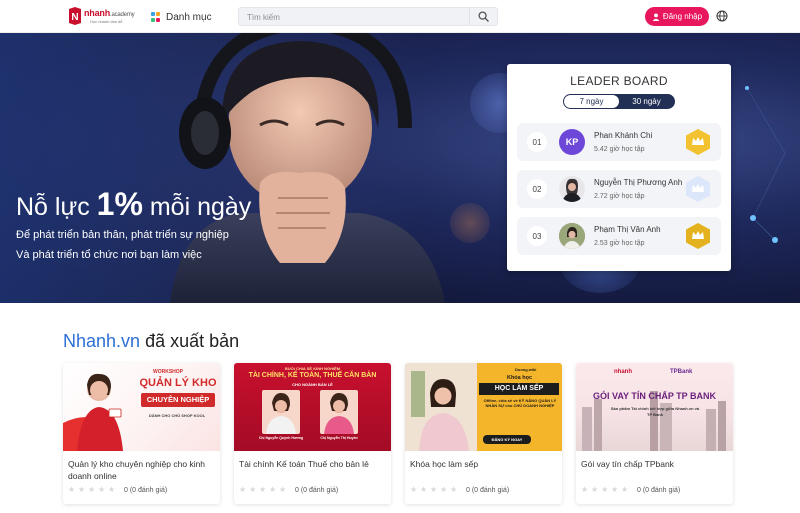 The image size is (800, 513). What do you see at coordinates (646, 101) in the screenshot?
I see `tab-30-days: 30 ngày` at bounding box center [646, 101].